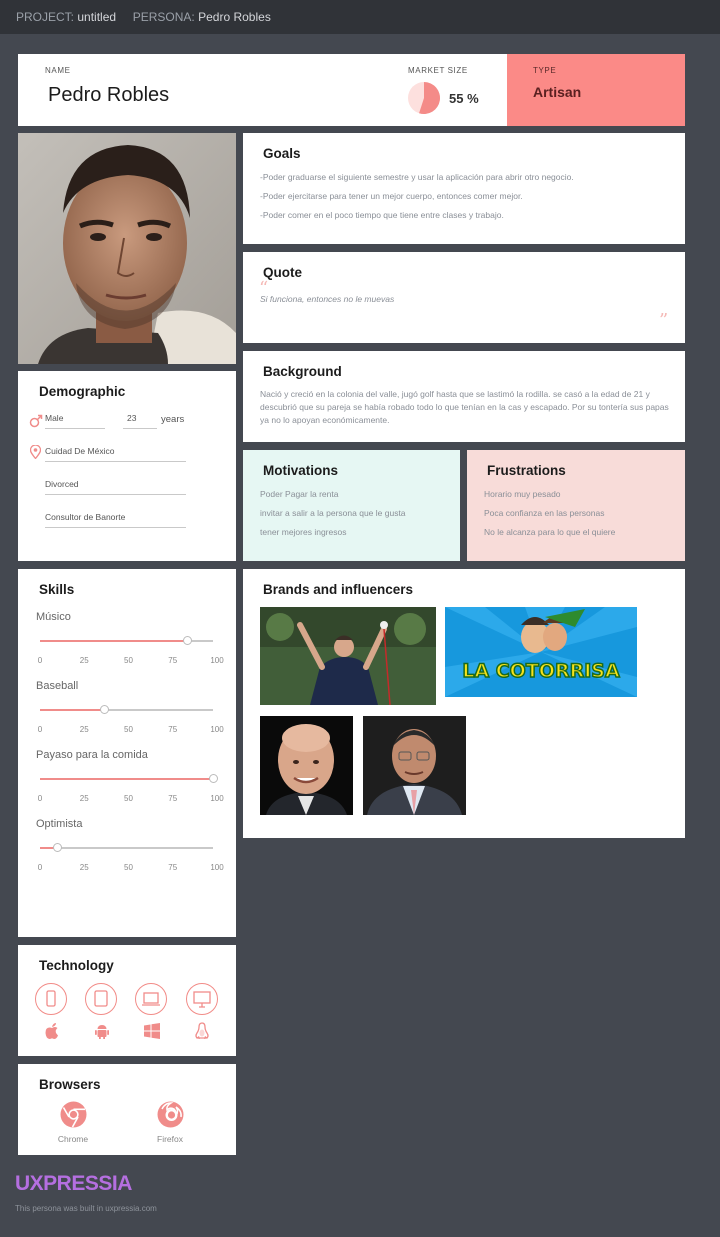 The image size is (720, 1237). What do you see at coordinates (58, 70) in the screenshot?
I see `name-label: NAME` at bounding box center [58, 70].